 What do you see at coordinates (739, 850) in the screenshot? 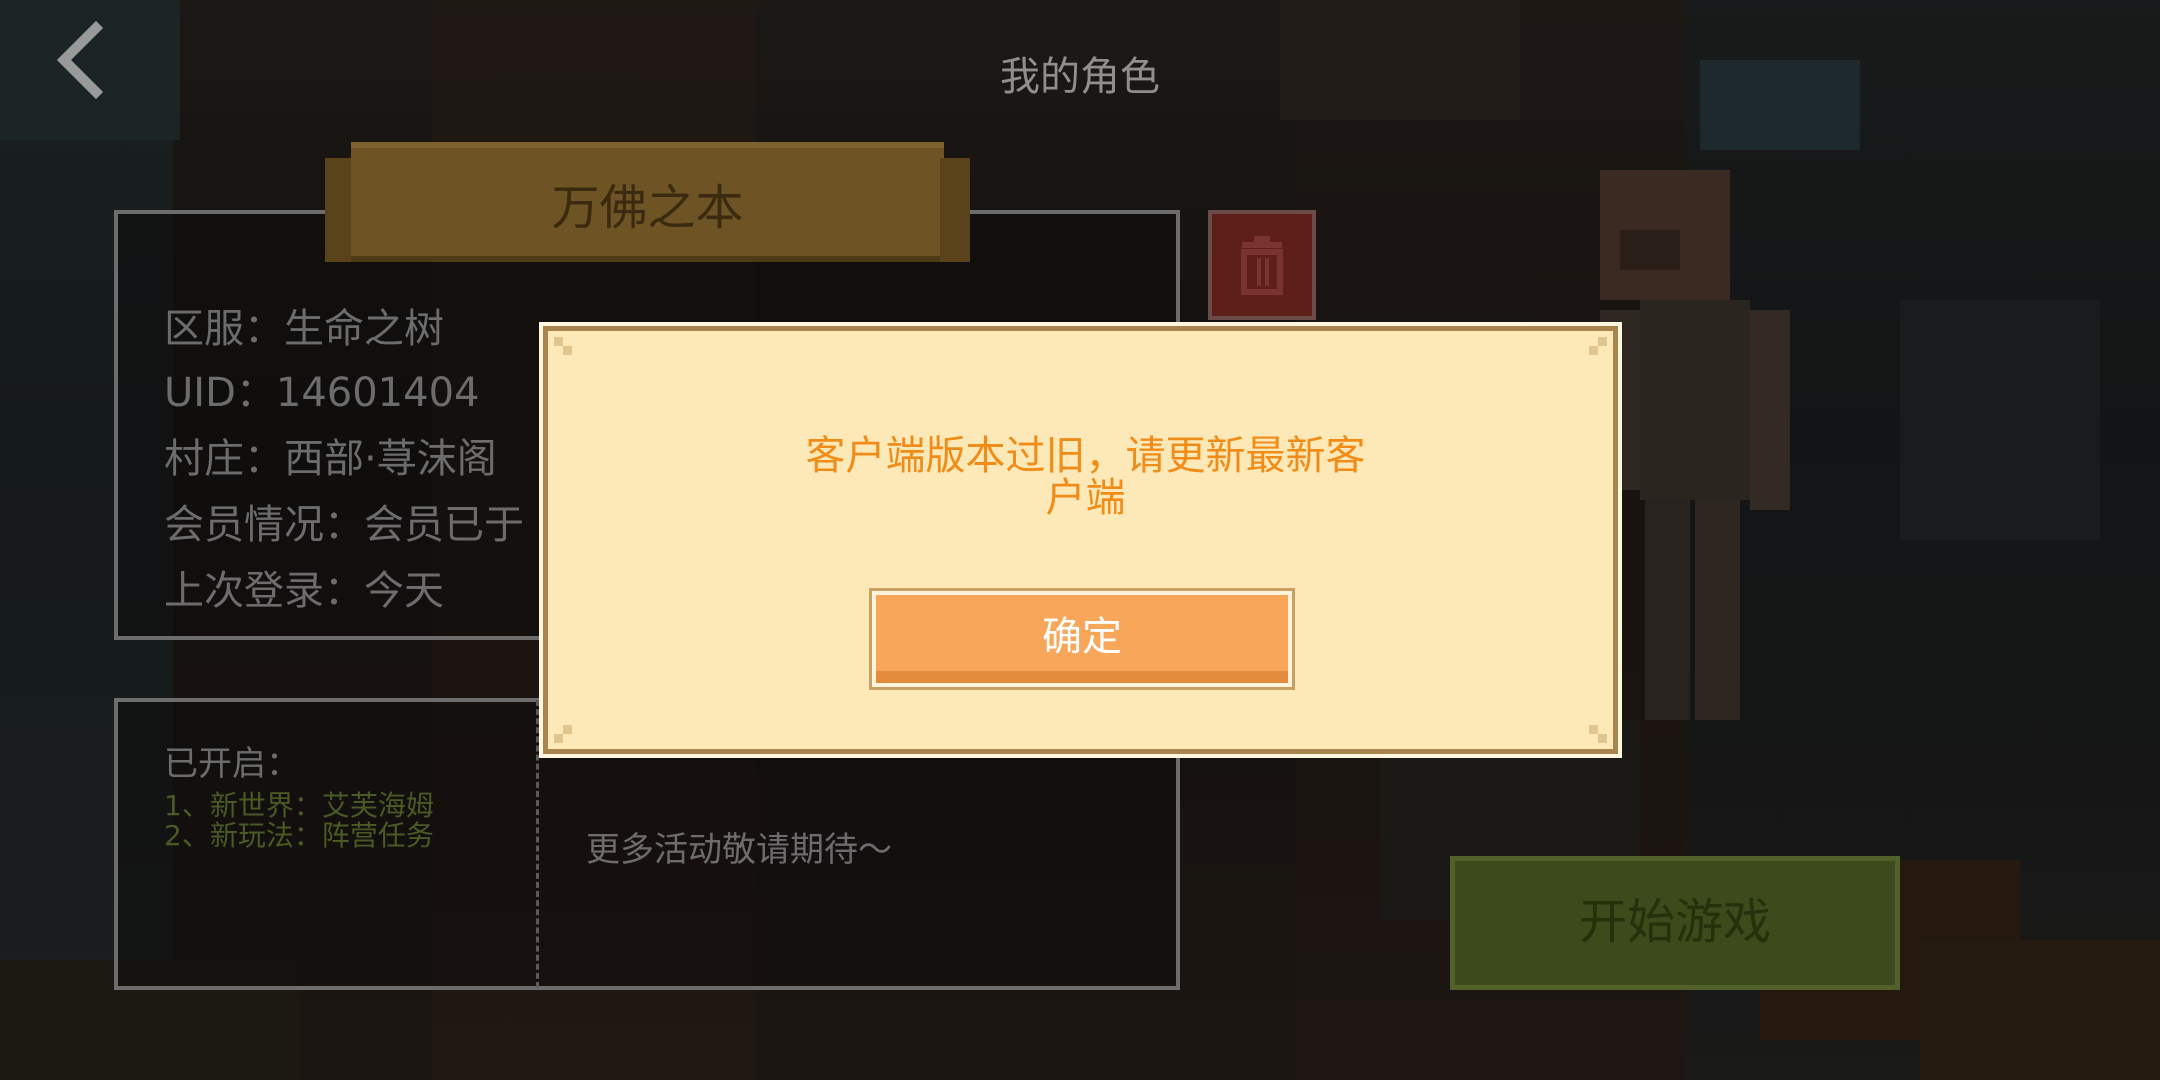
I see `more-activities-text: 更多活动敬请期待～` at bounding box center [739, 850].